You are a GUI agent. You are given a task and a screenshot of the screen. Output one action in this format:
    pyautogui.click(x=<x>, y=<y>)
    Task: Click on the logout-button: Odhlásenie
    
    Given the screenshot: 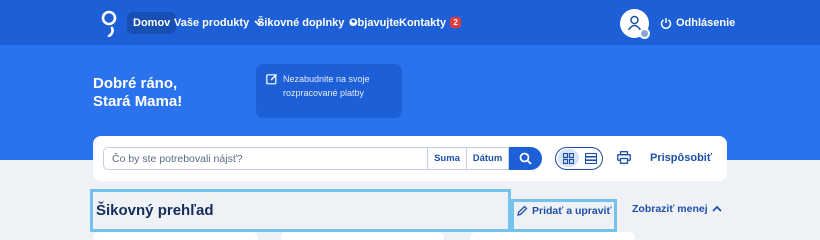 What is the action you would take?
    pyautogui.click(x=697, y=23)
    